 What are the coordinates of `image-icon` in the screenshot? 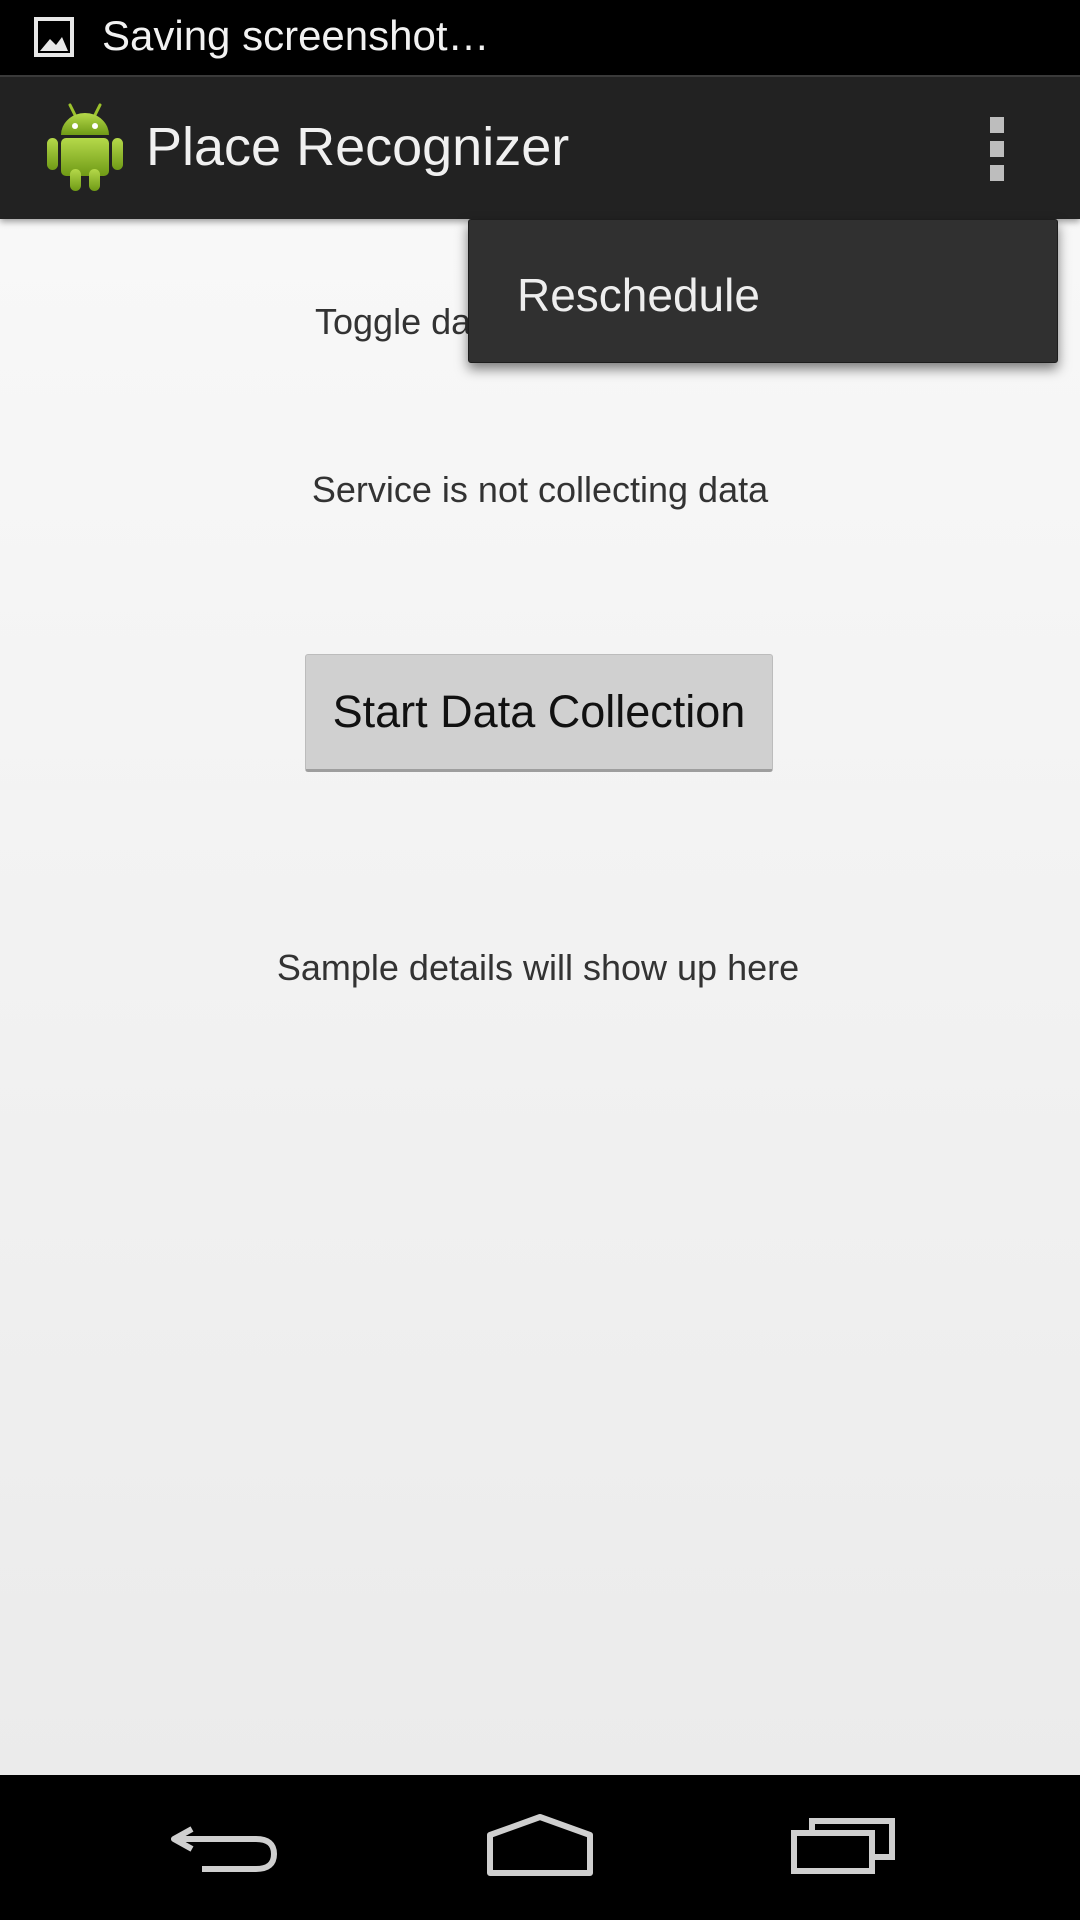 It's located at (54, 37).